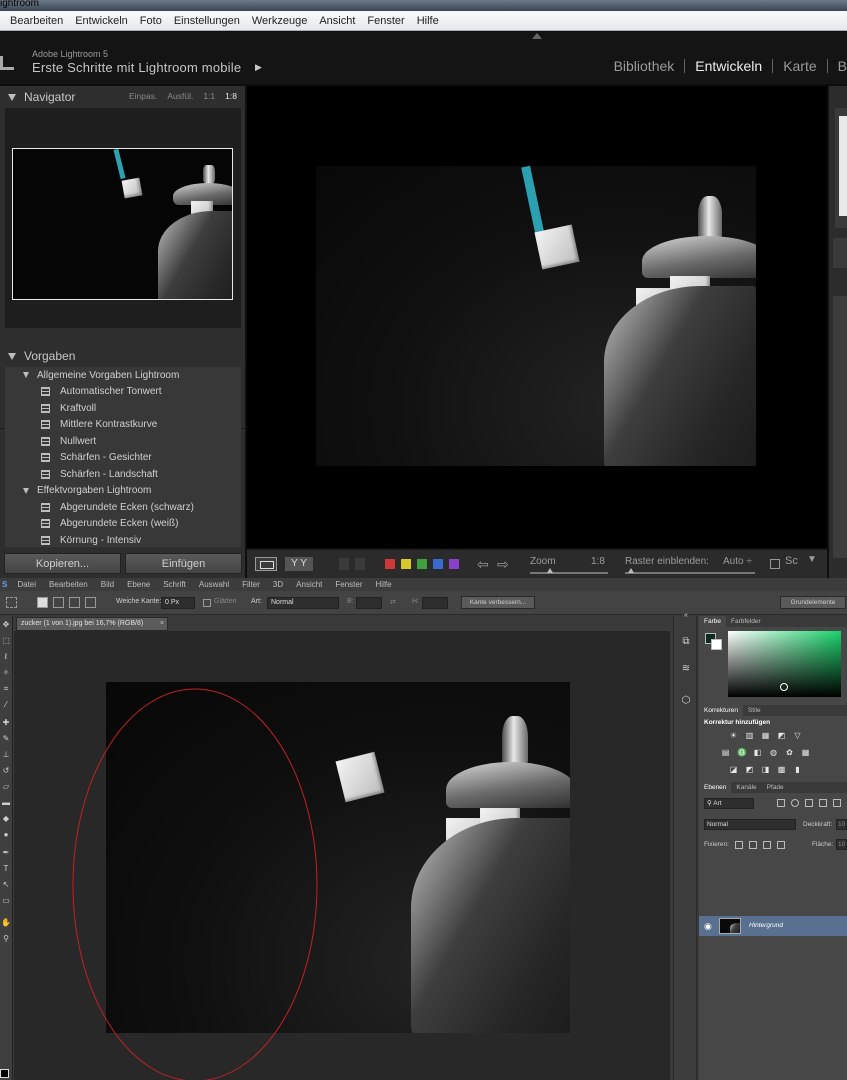 The width and height of the screenshot is (847, 1080). Describe the element at coordinates (6, 853) in the screenshot. I see `pen-tool-icon: ✒` at that location.